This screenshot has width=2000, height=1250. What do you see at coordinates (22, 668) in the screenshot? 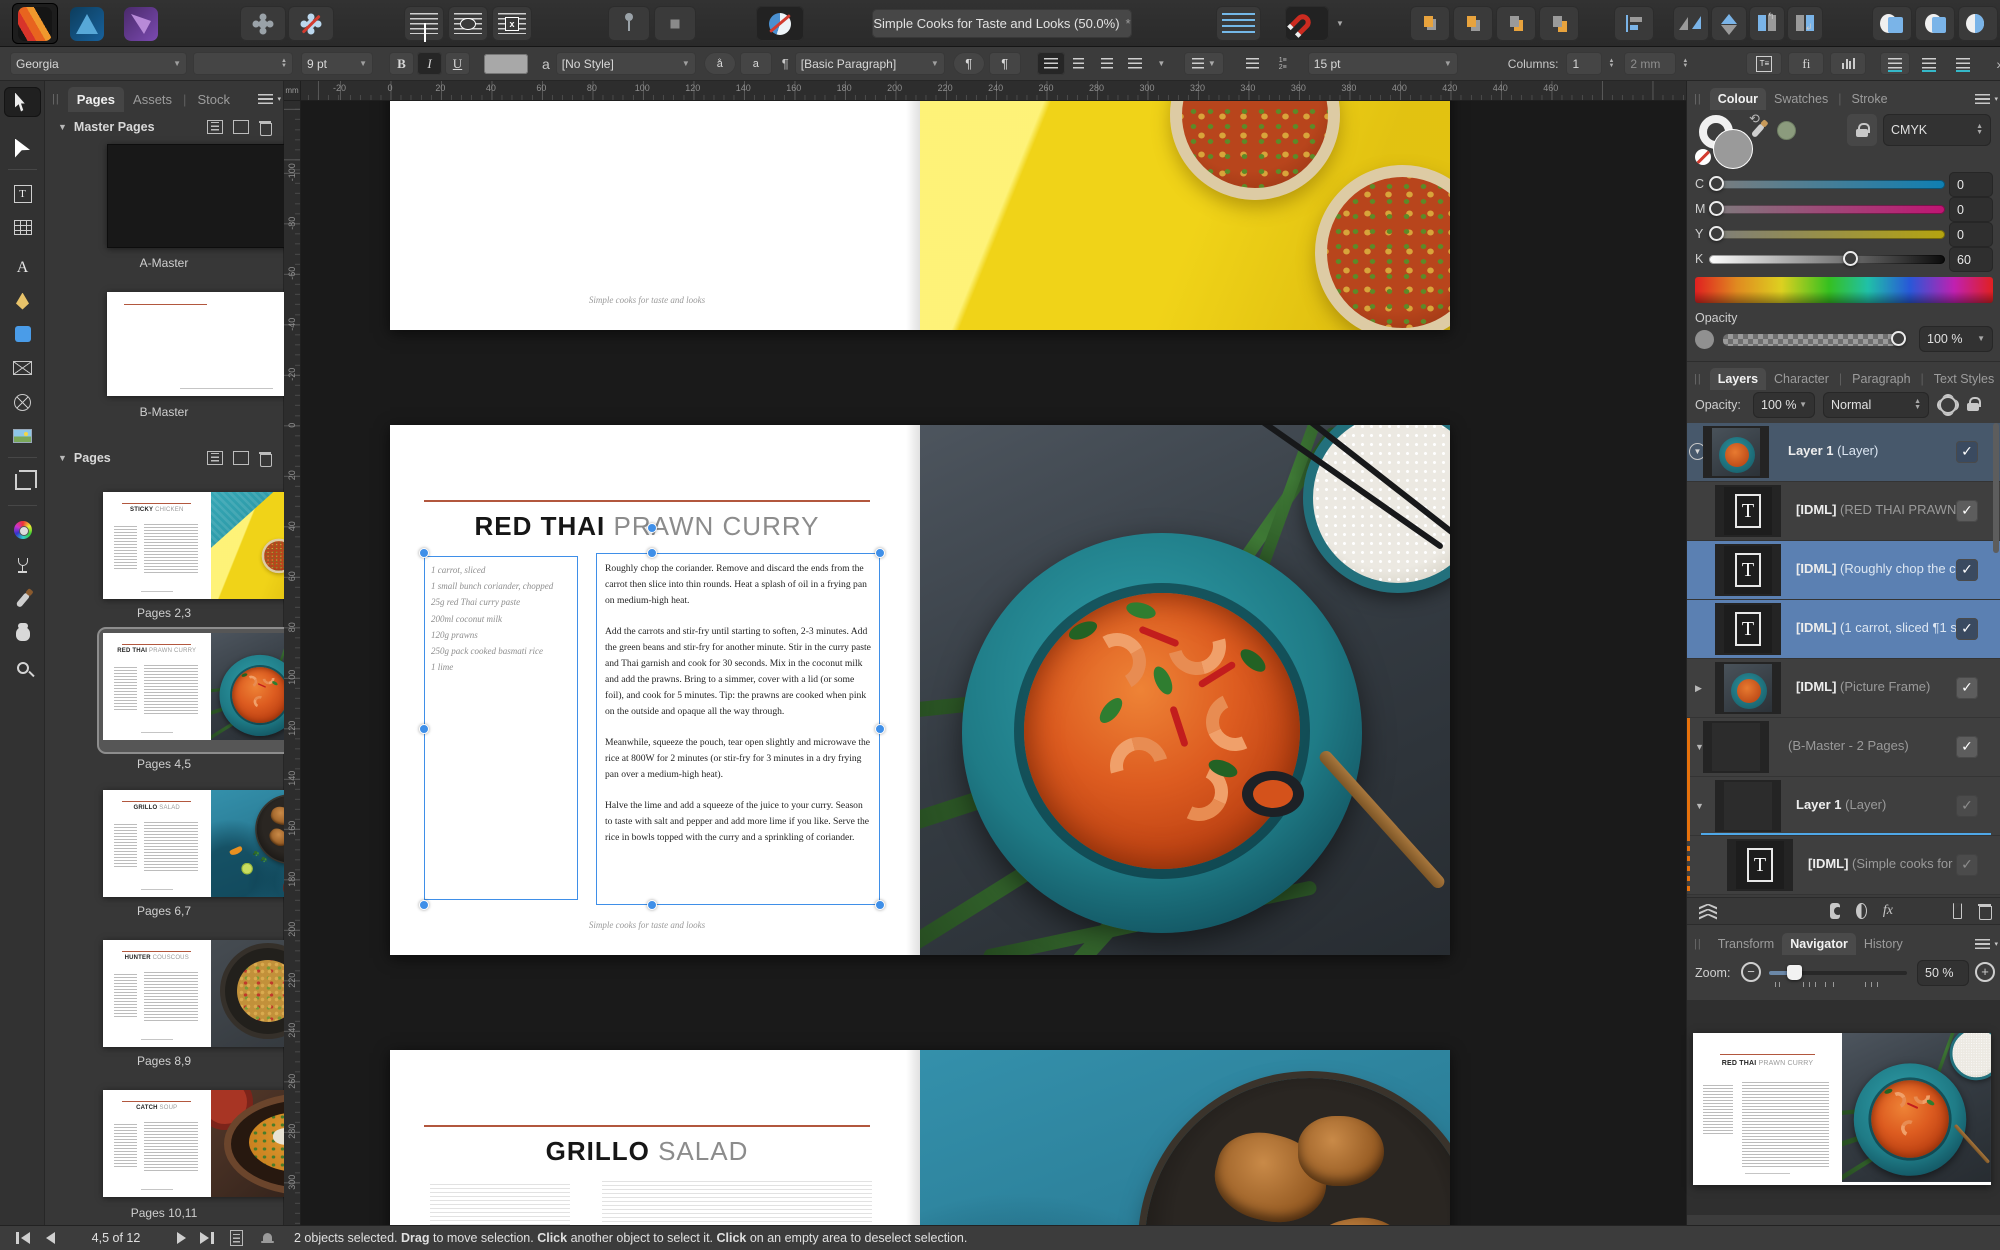
I see `zoom-tool` at bounding box center [22, 668].